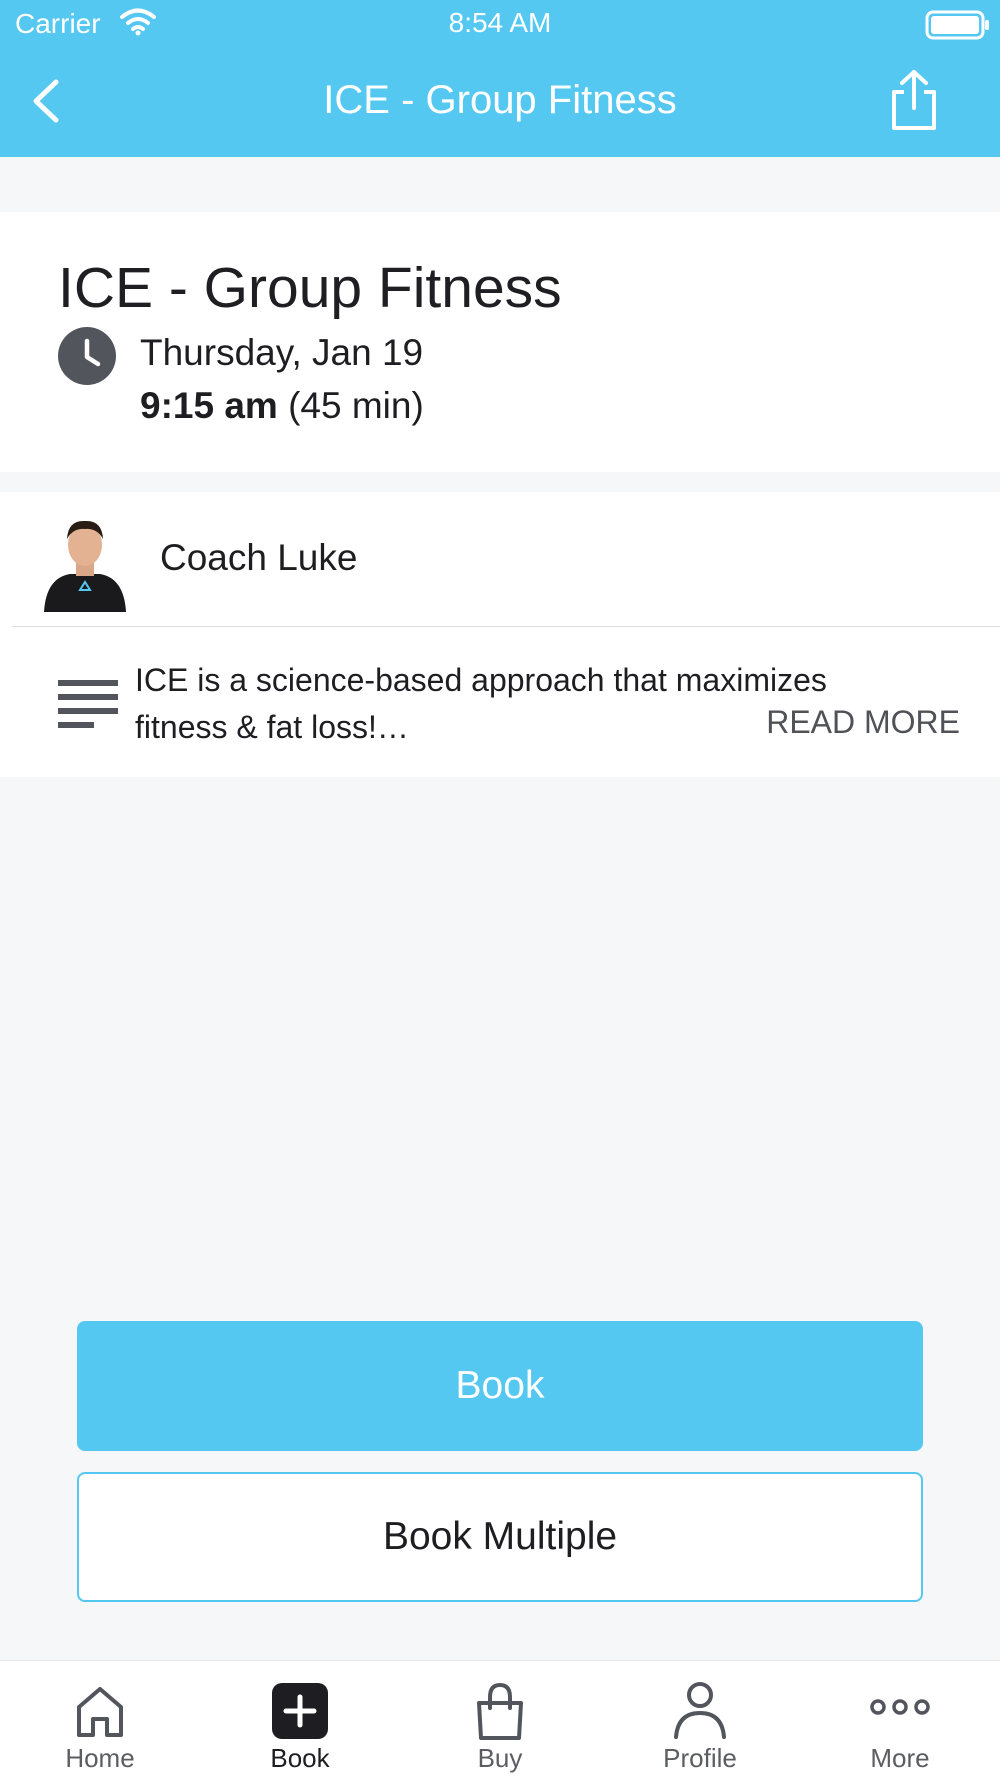 This screenshot has height=1779, width=1000. I want to click on class-duration: (45 min), so click(356, 405).